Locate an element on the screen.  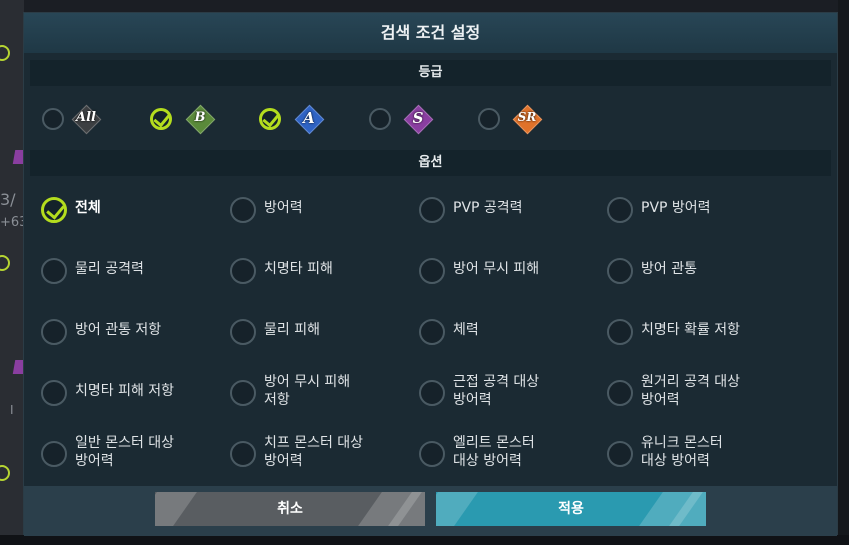
cancel-button: 취소 is located at coordinates (290, 509).